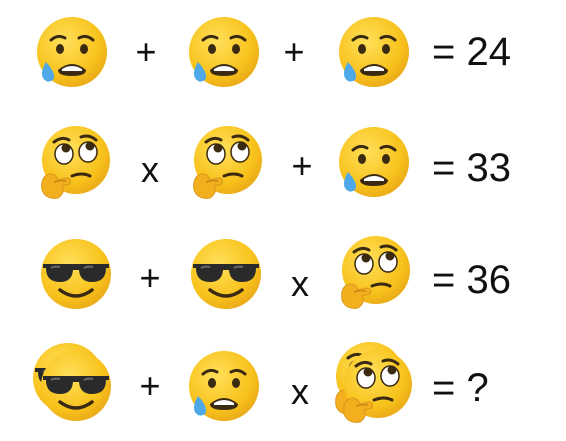 The height and width of the screenshot is (441, 566). Describe the element at coordinates (471, 280) in the screenshot. I see `row-result: = 36` at that location.